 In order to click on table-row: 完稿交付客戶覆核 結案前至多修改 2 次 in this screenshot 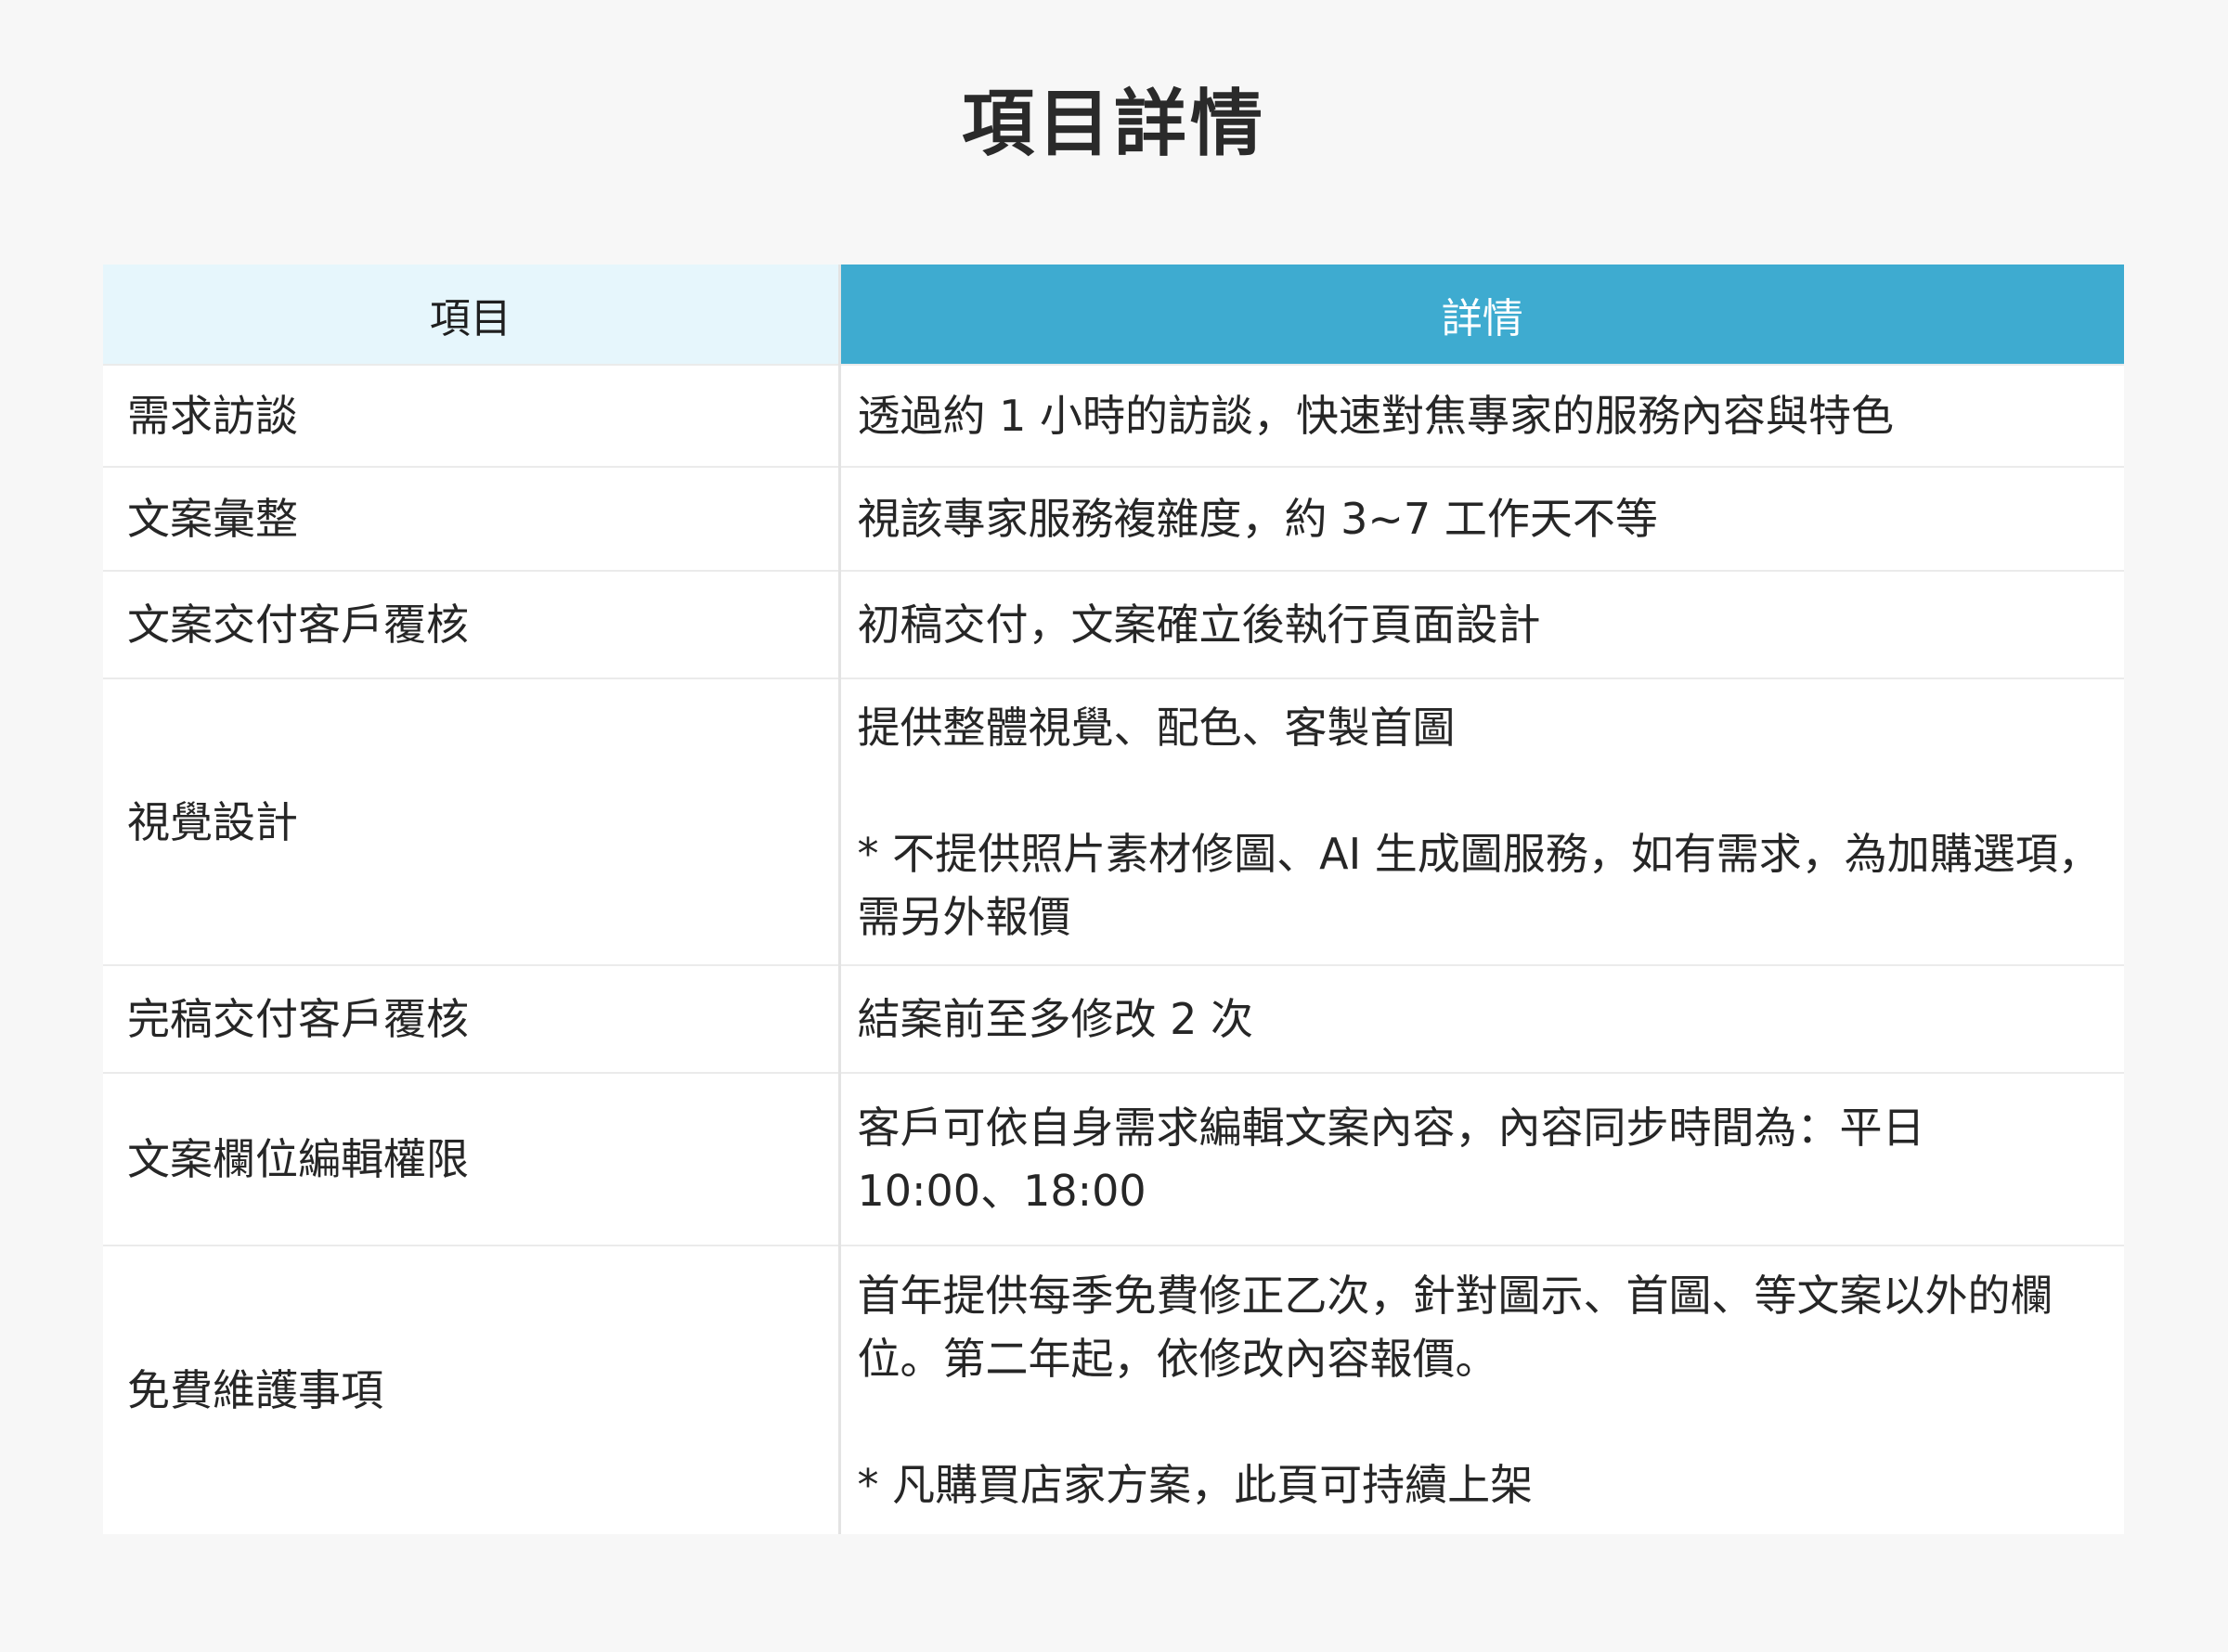, I will do `click(1113, 1018)`.